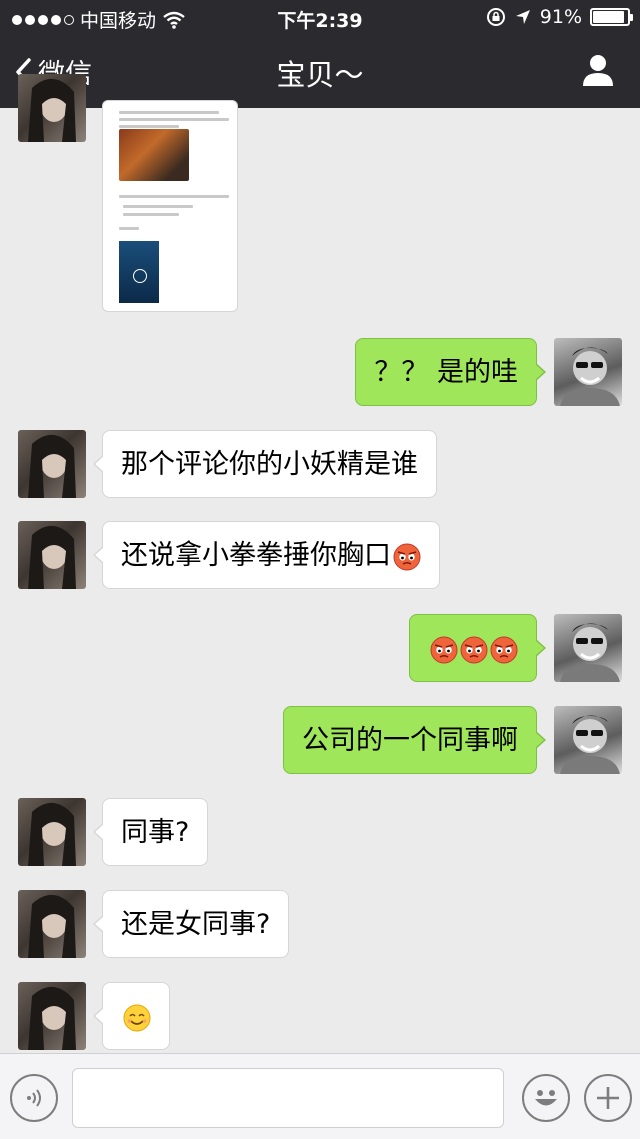 The width and height of the screenshot is (640, 1139). Describe the element at coordinates (495, 17) in the screenshot. I see `rotation-lock-icon` at that location.